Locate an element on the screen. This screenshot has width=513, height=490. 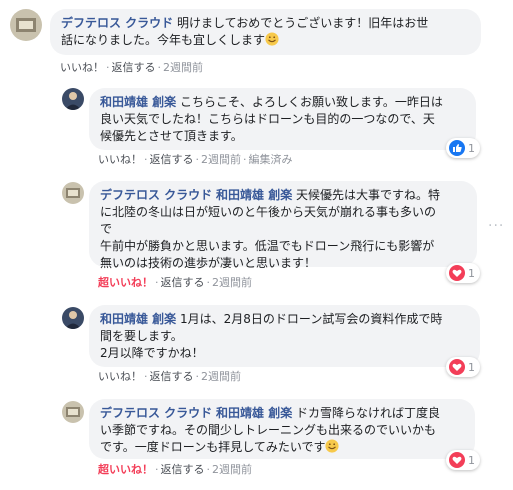
comment-text: い季節ですね。その間少しトレーニングも出来るのでいいかも is located at coordinates (268, 430).